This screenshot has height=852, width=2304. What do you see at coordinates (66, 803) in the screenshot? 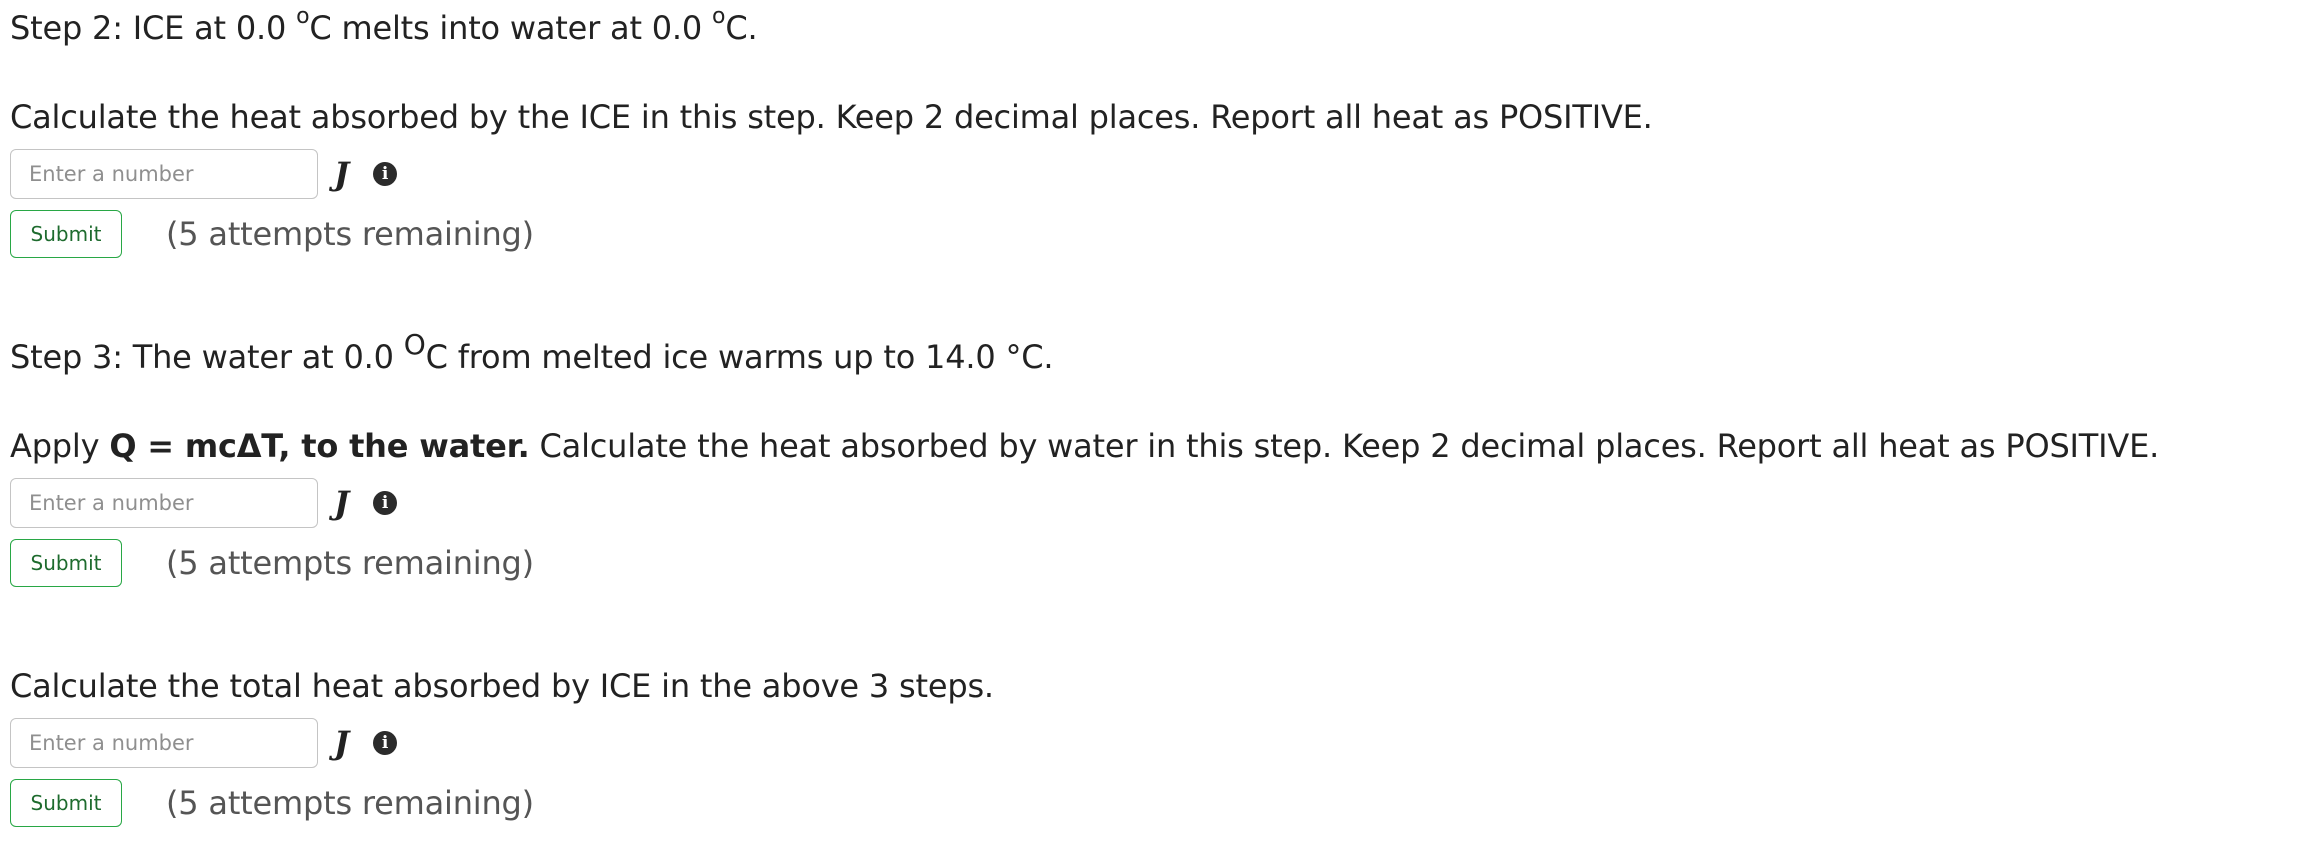
I see `total-submit-button: Submit` at bounding box center [66, 803].